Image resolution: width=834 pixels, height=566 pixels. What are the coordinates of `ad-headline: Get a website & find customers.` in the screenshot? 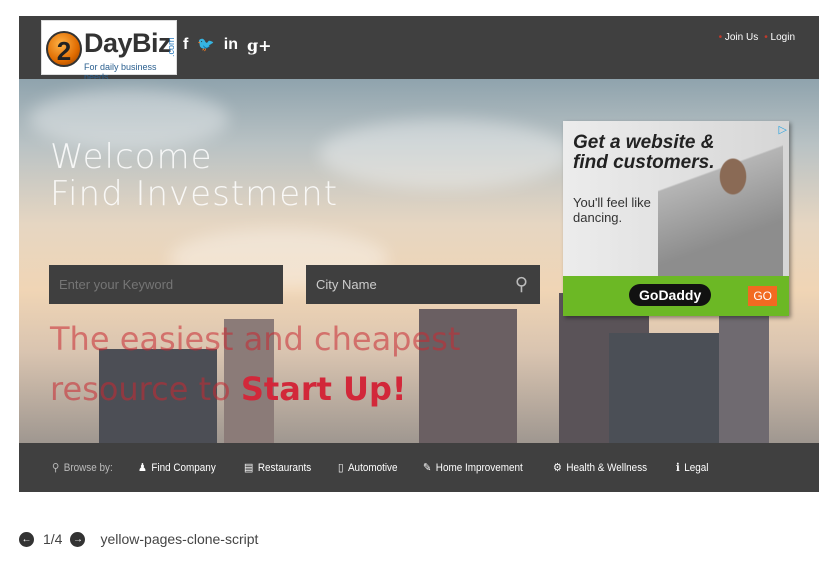 It's located at (644, 152).